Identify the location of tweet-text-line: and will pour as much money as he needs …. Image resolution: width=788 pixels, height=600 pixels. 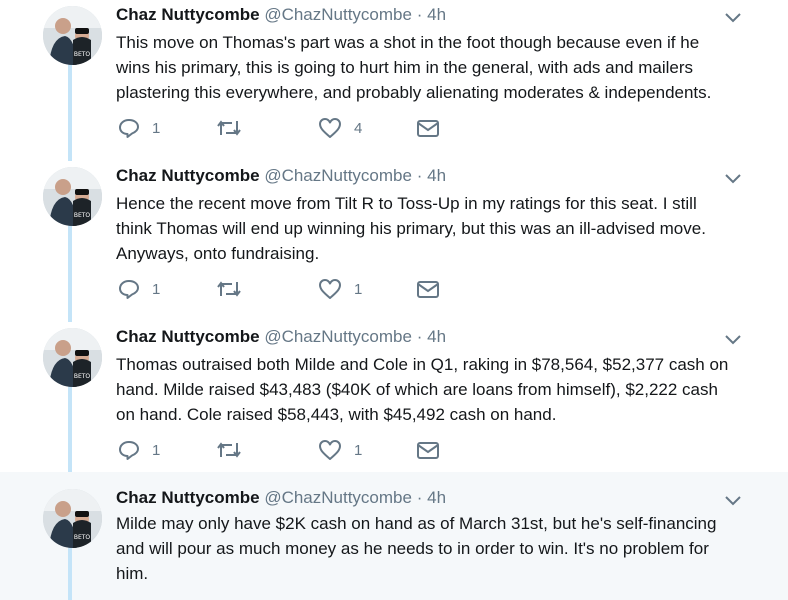
(412, 548).